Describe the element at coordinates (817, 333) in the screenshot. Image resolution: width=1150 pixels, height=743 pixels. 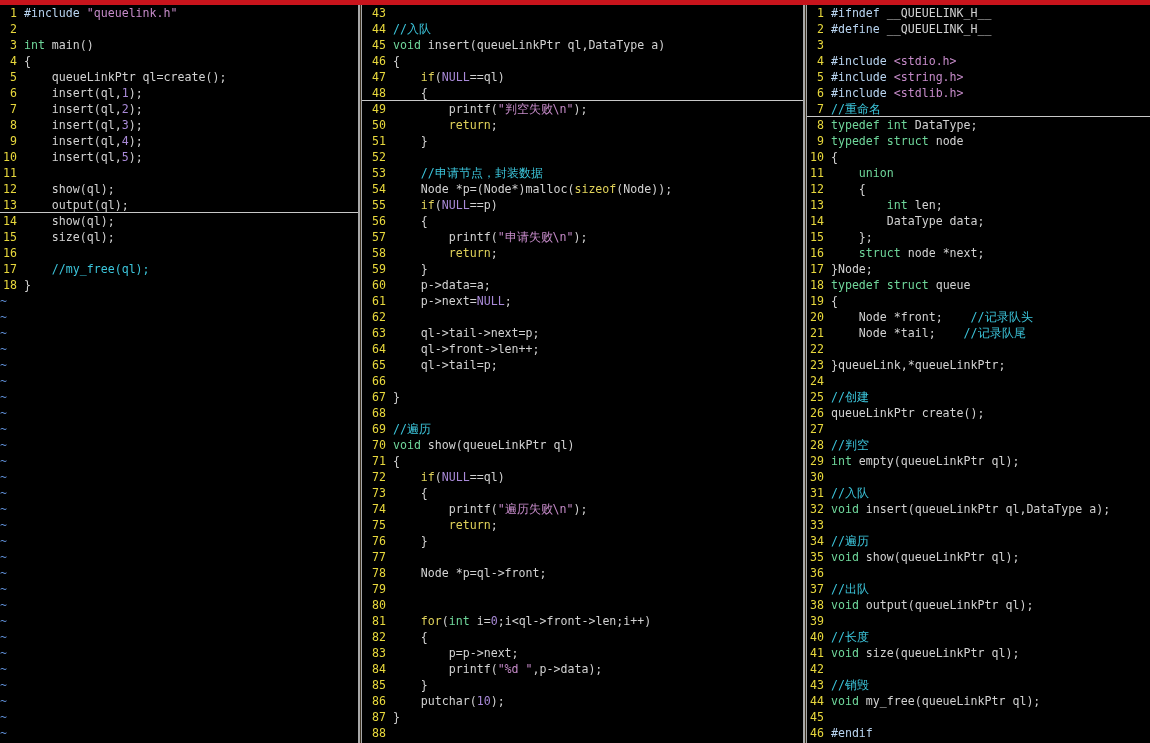
I see `line-number: 21` at that location.